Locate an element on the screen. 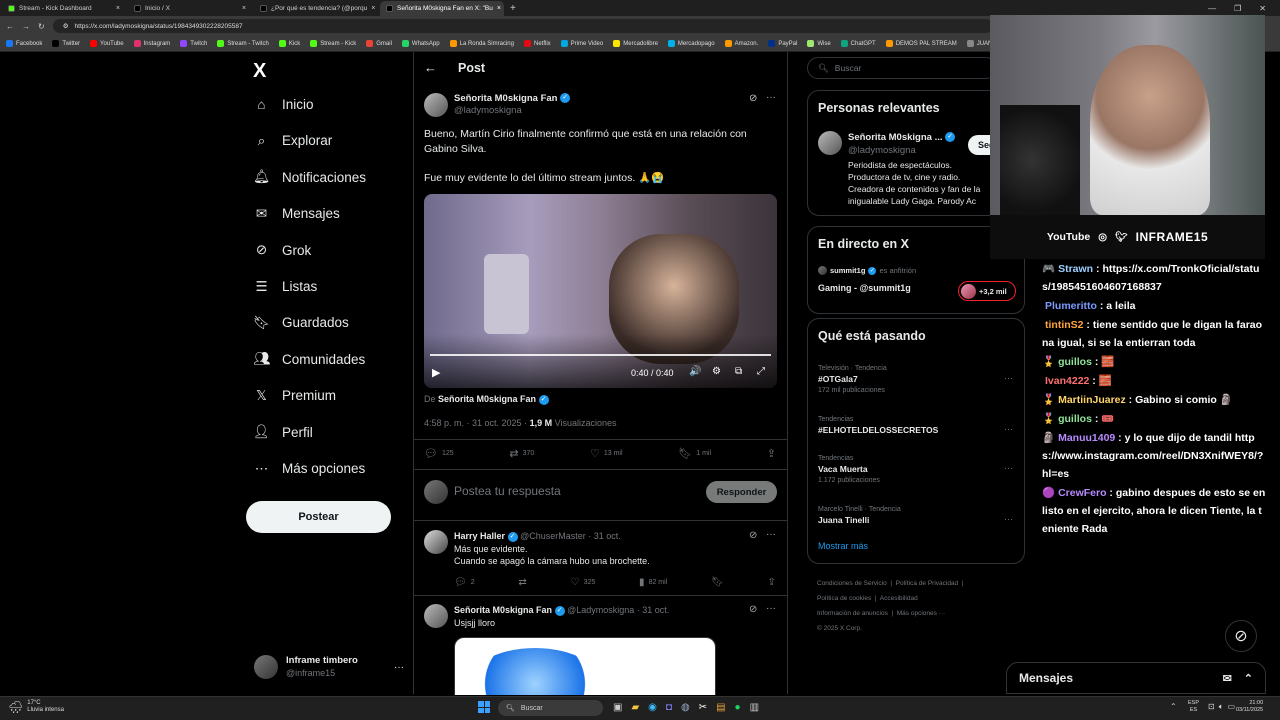 The width and height of the screenshot is (1280, 720). browser-tab: Señorita M0skigna Fan en X: "Bu × is located at coordinates (442, 8).